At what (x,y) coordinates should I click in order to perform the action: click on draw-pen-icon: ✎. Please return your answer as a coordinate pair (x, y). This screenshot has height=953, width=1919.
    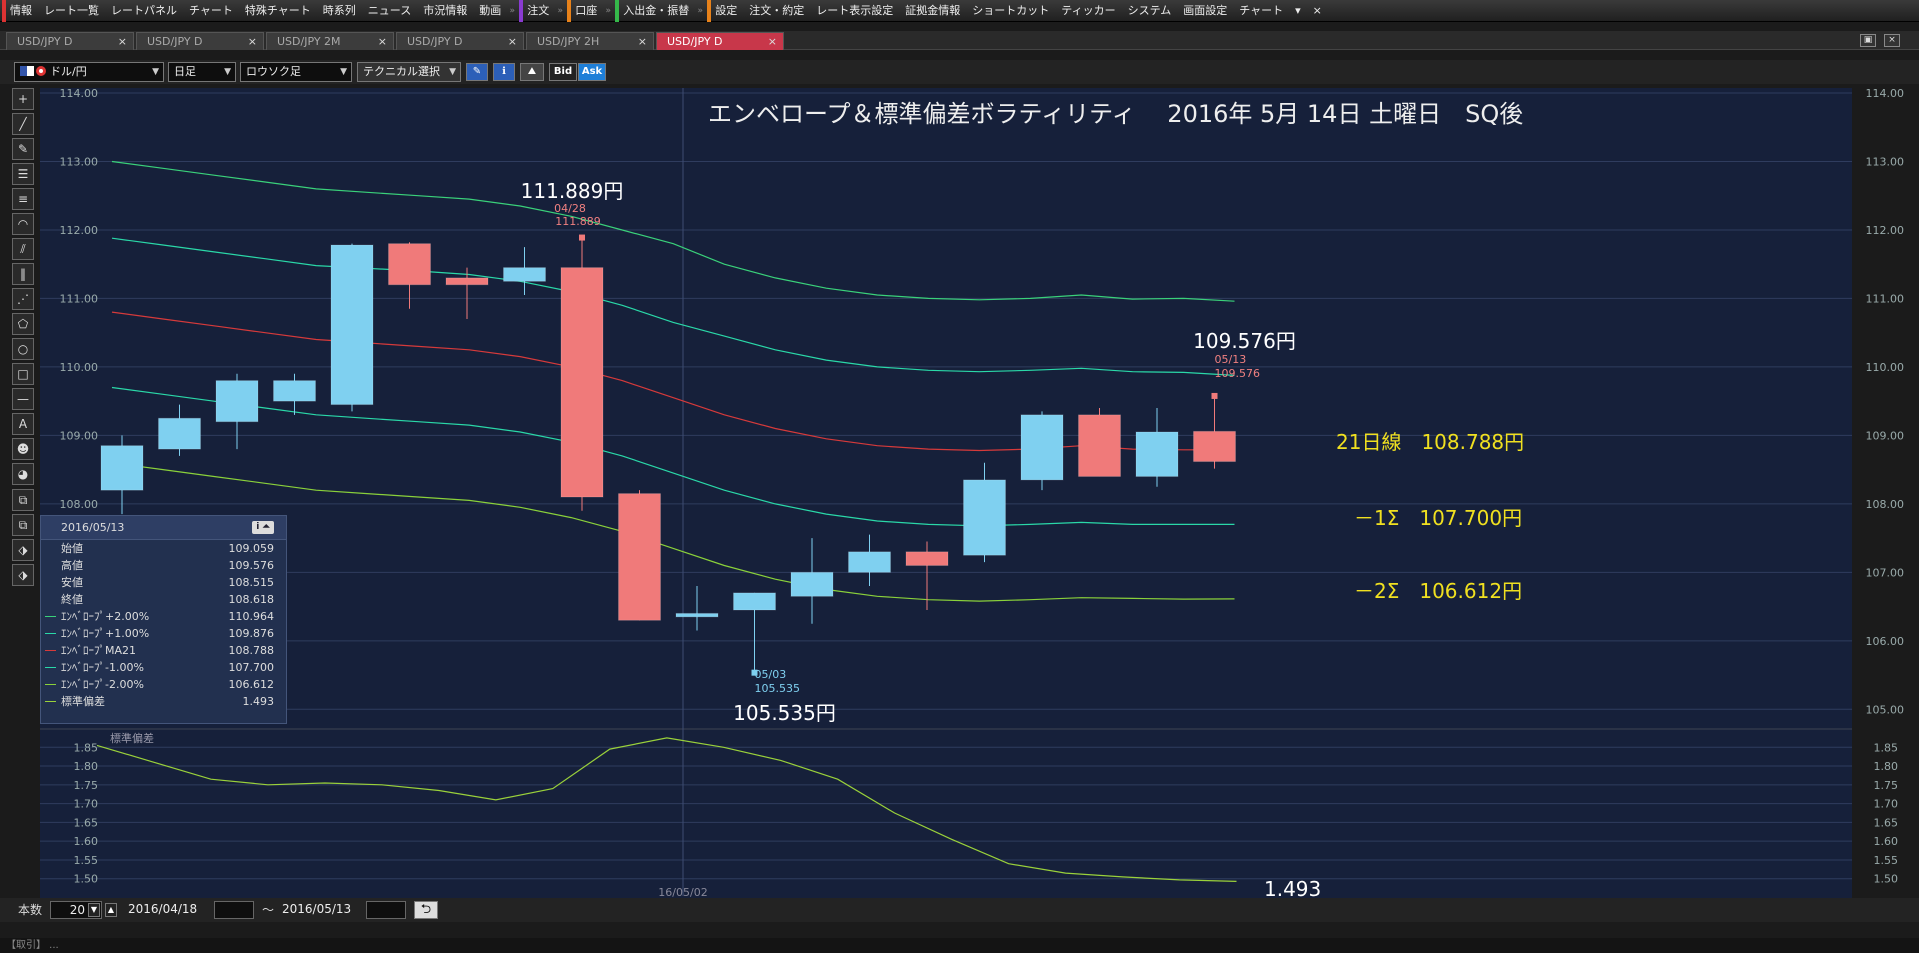
    Looking at the image, I should click on (477, 72).